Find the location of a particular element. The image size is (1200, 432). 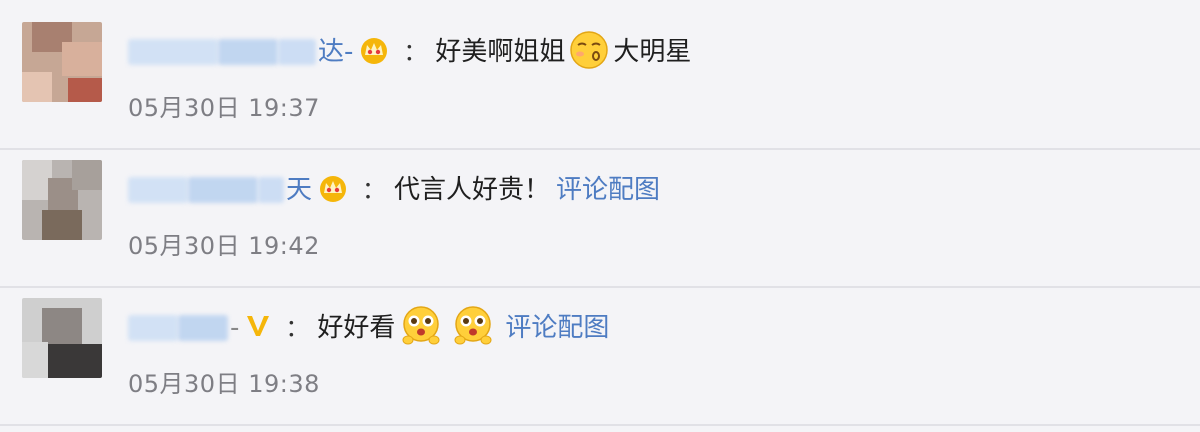

username-tail: 达- is located at coordinates (335, 52).